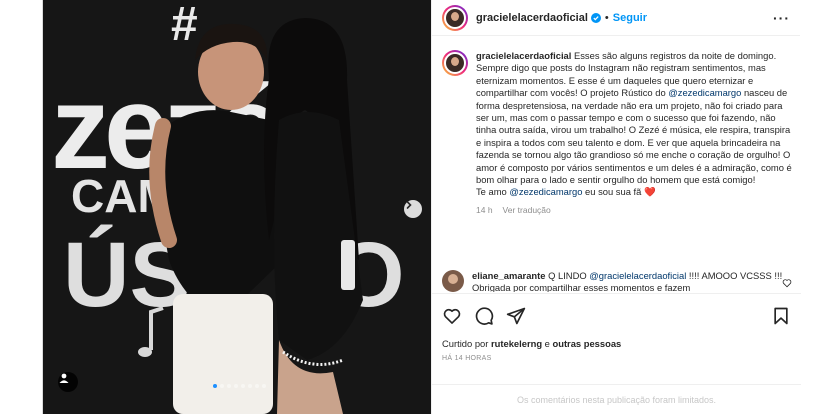 The image size is (828, 414). Describe the element at coordinates (781, 316) in the screenshot. I see `bookmark-icon` at that location.